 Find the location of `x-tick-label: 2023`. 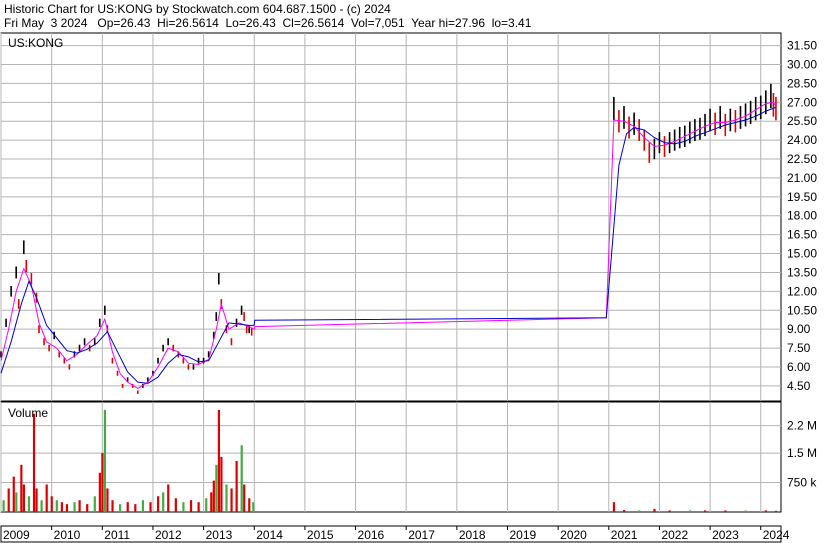

x-tick-label: 2023 is located at coordinates (725, 535).